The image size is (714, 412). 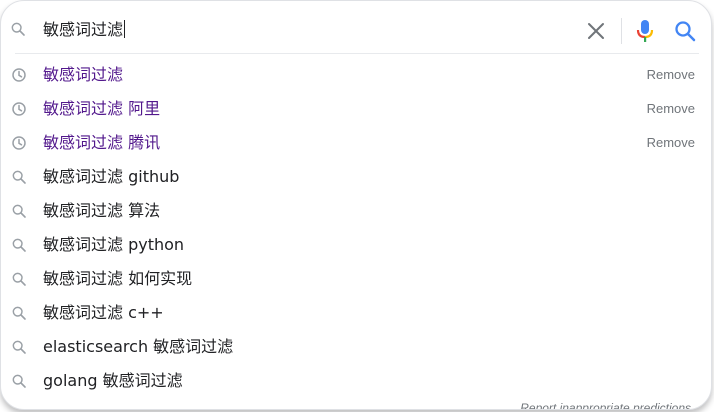 I want to click on suggestion-label: elasticsearch 敏感词过滤, so click(x=138, y=346).